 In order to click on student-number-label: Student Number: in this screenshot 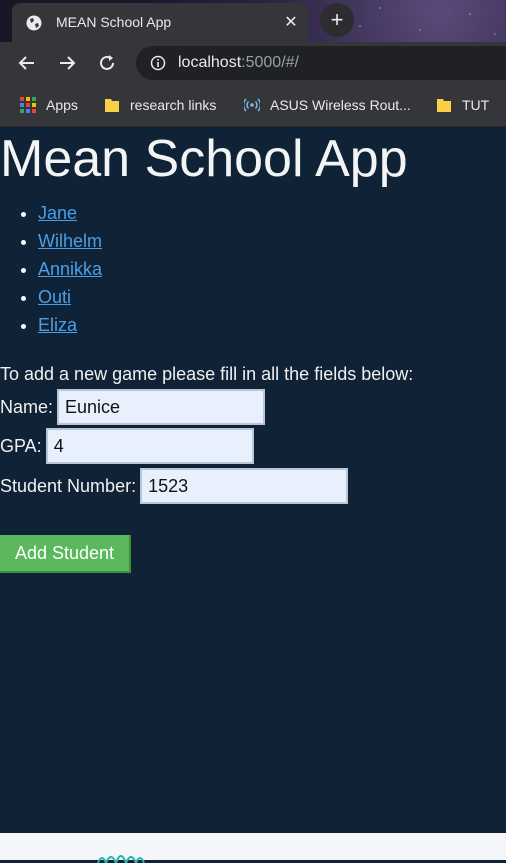, I will do `click(68, 485)`.